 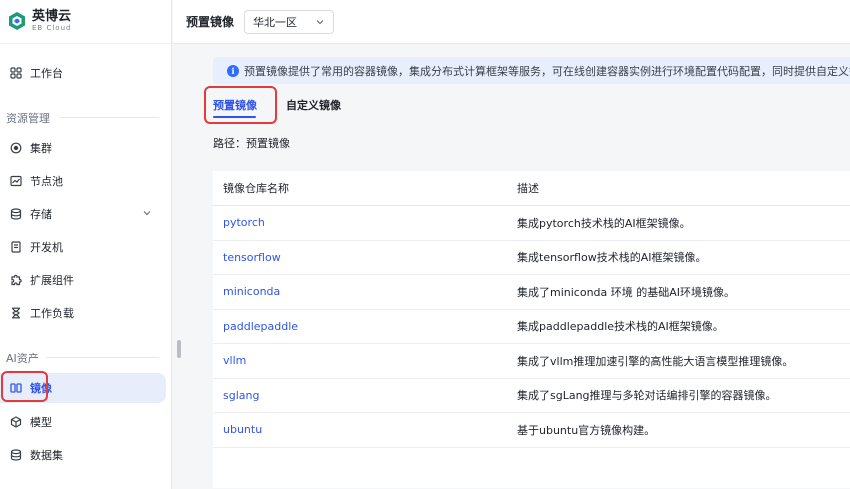 What do you see at coordinates (626, 292) in the screenshot?
I see `image-desc: 集成了miniconda 环境 的基础AI环境镜像。` at bounding box center [626, 292].